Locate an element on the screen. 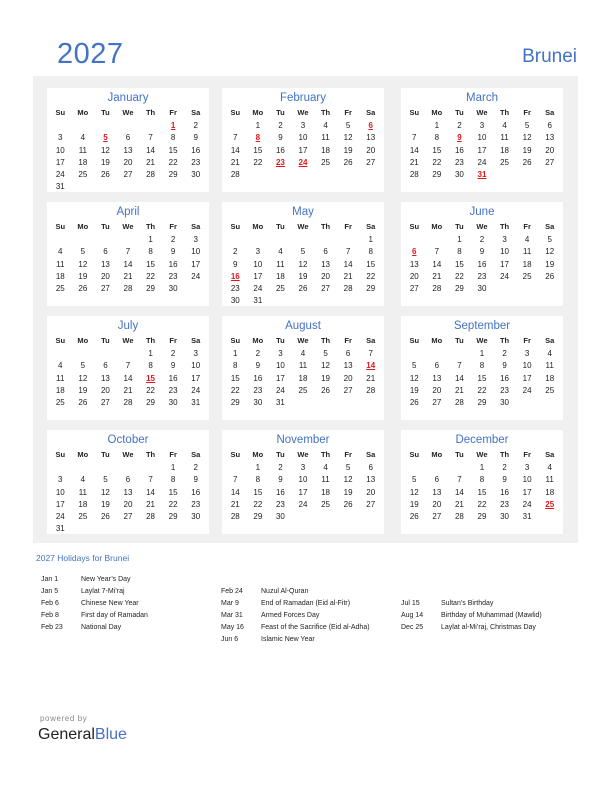 The image size is (612, 792). holiday-day-cell: 9 is located at coordinates (459, 138).